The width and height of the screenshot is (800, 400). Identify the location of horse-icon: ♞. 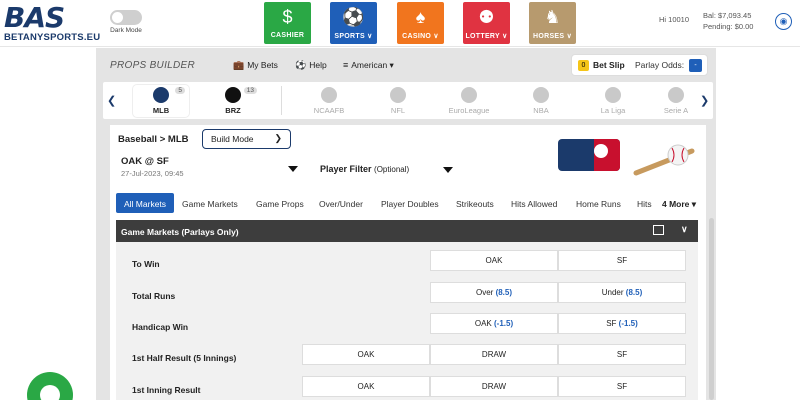
(552, 17).